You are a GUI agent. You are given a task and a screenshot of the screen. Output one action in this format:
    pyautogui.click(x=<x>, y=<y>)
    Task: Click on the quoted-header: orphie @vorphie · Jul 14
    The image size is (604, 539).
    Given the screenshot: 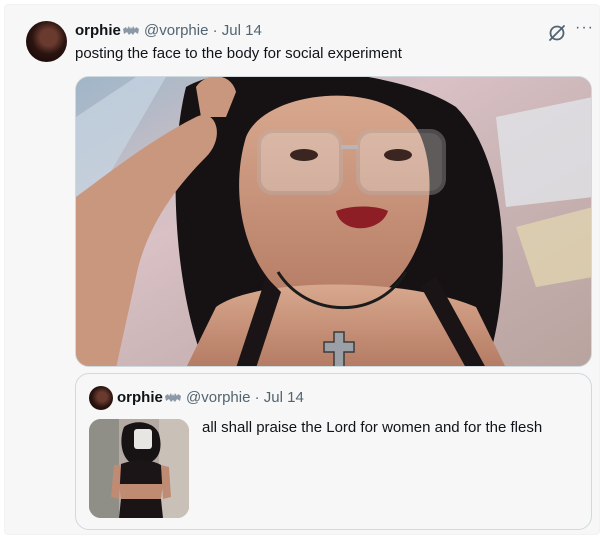 What is the action you would take?
    pyautogui.click(x=210, y=398)
    